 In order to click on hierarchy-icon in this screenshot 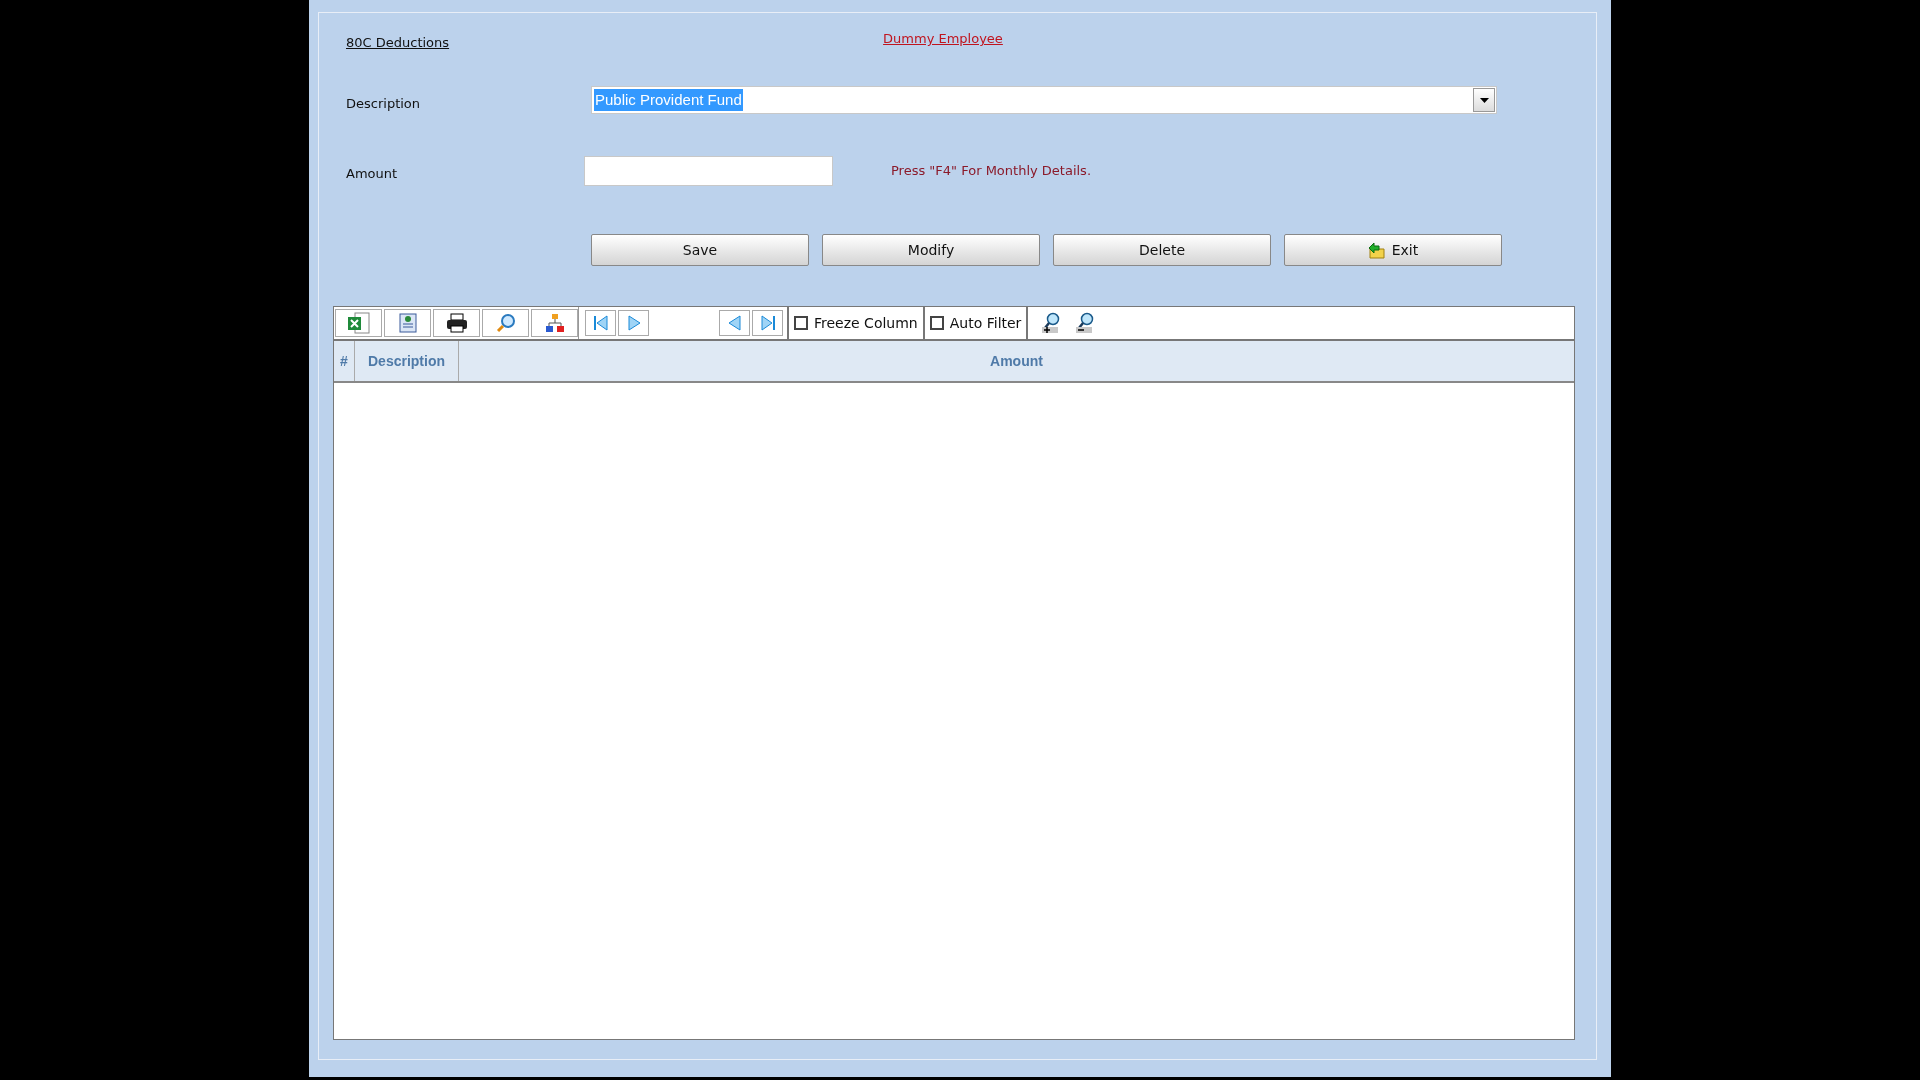, I will do `click(554, 323)`.